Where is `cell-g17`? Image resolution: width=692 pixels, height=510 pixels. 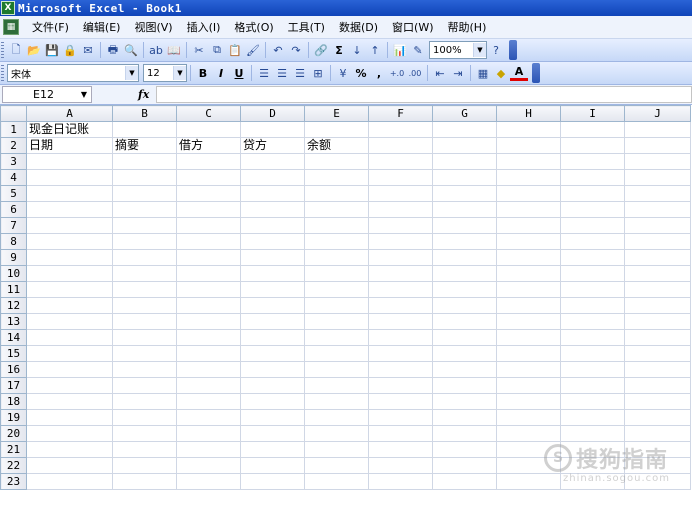
cell-g17 is located at coordinates (464, 385).